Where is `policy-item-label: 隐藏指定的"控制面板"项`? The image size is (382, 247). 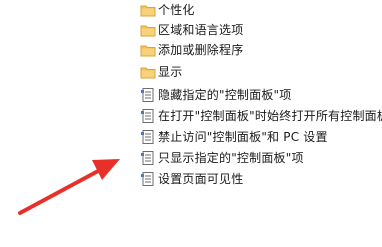 policy-item-label: 隐藏指定的"控制面板"项 is located at coordinates (225, 95).